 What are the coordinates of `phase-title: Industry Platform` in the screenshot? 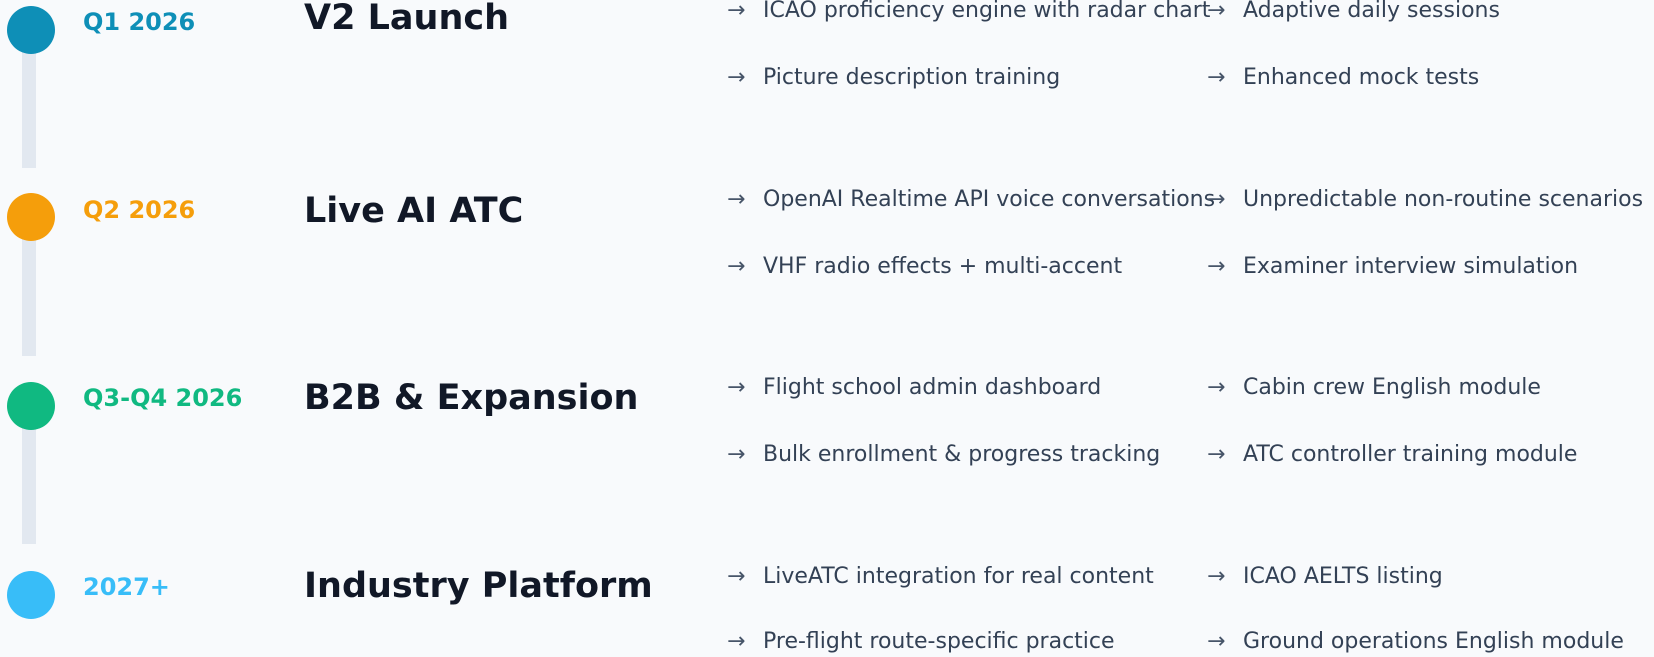 It's located at (478, 586).